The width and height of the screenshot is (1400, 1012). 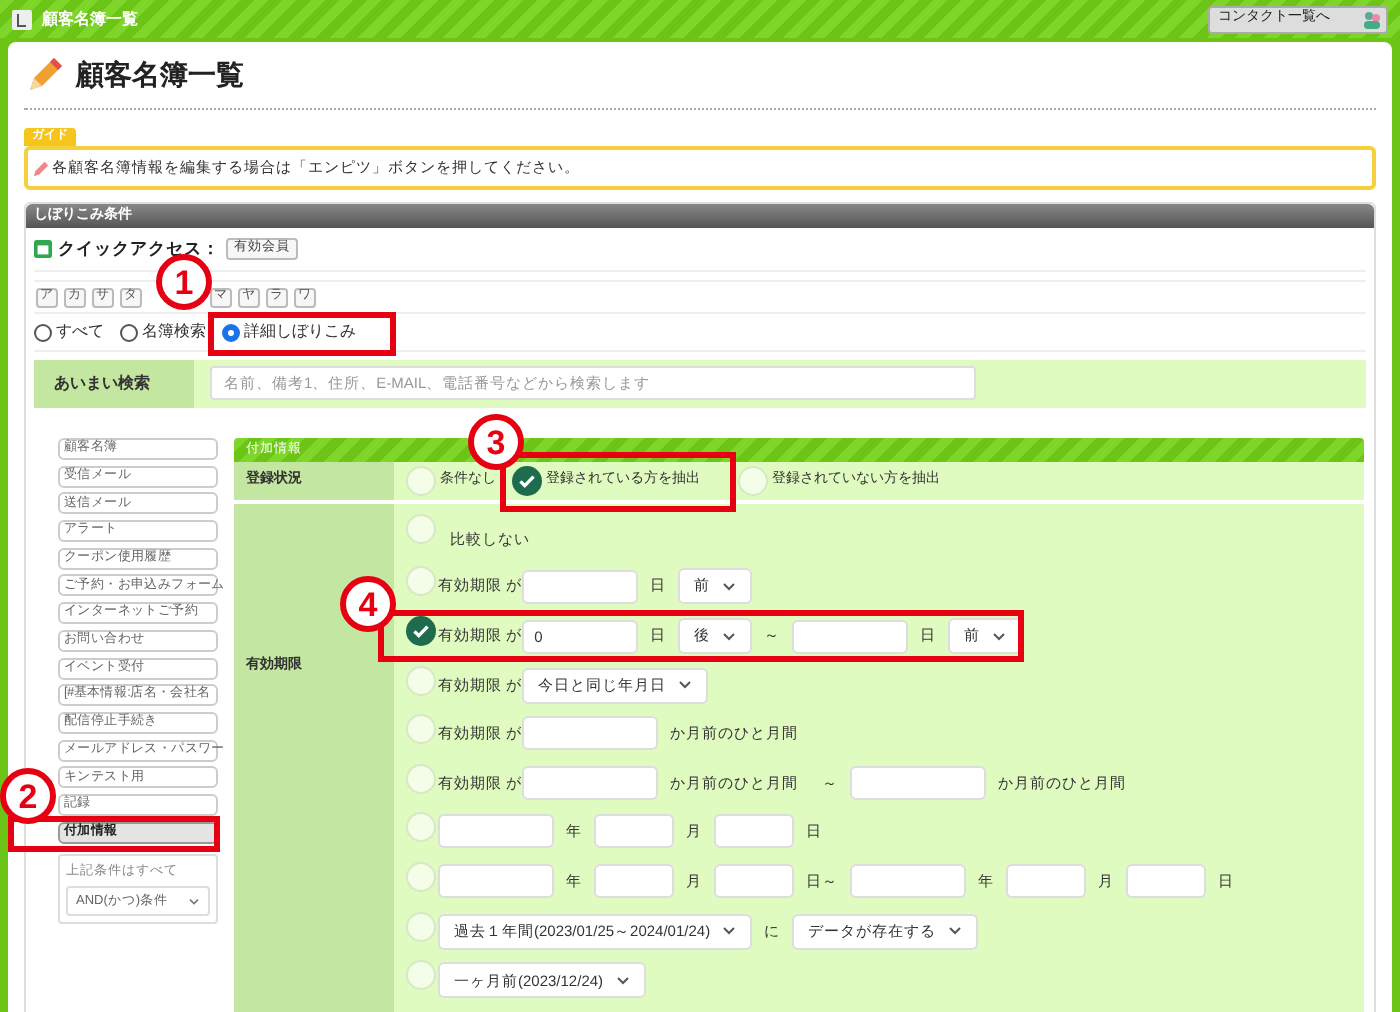 What do you see at coordinates (22, 19) in the screenshot?
I see `app-icon` at bounding box center [22, 19].